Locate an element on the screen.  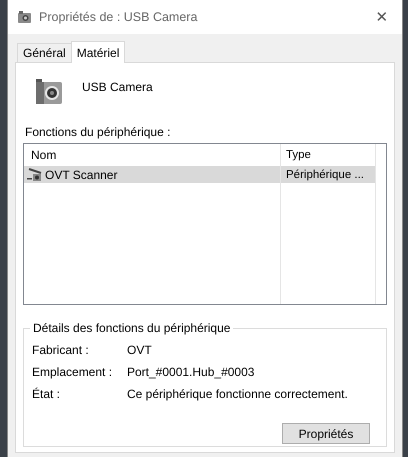
column-header: Nom is located at coordinates (152, 155).